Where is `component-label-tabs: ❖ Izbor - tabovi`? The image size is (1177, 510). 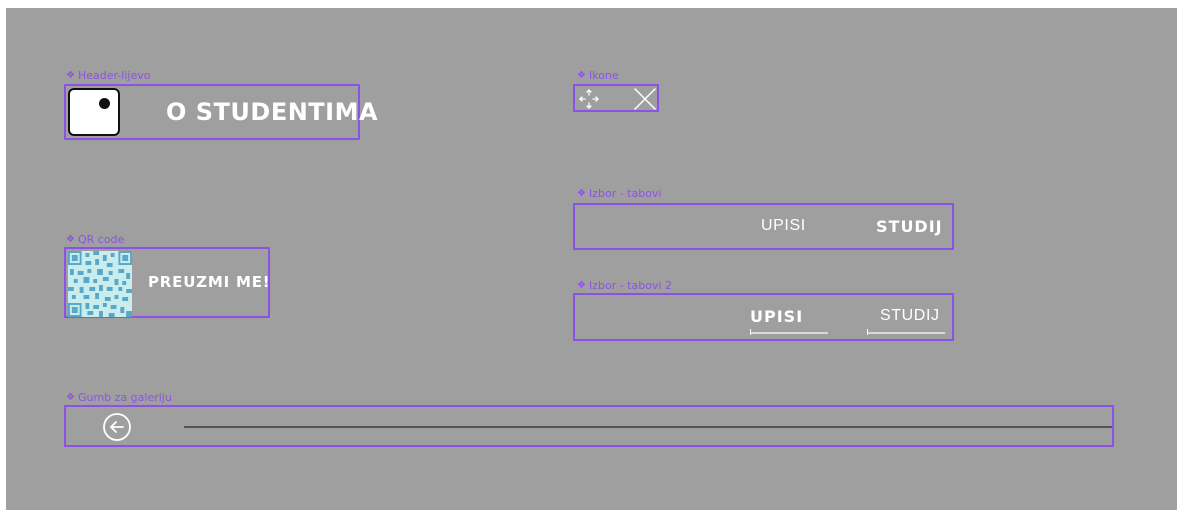
component-label-tabs: ❖ Izbor - tabovi is located at coordinates (619, 194).